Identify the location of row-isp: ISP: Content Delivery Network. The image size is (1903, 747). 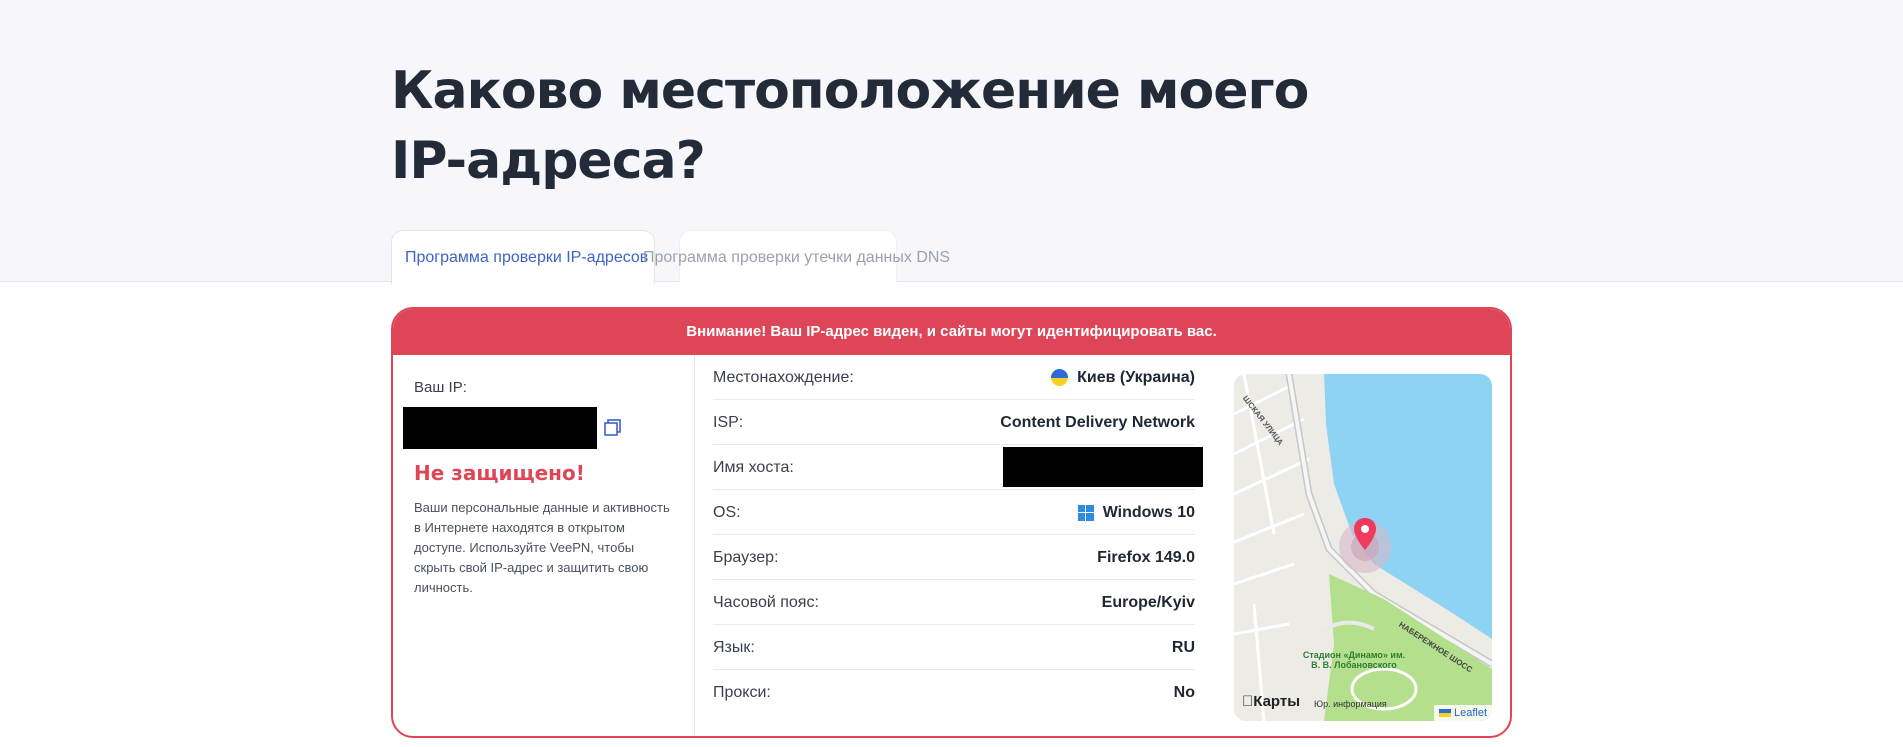
(954, 422).